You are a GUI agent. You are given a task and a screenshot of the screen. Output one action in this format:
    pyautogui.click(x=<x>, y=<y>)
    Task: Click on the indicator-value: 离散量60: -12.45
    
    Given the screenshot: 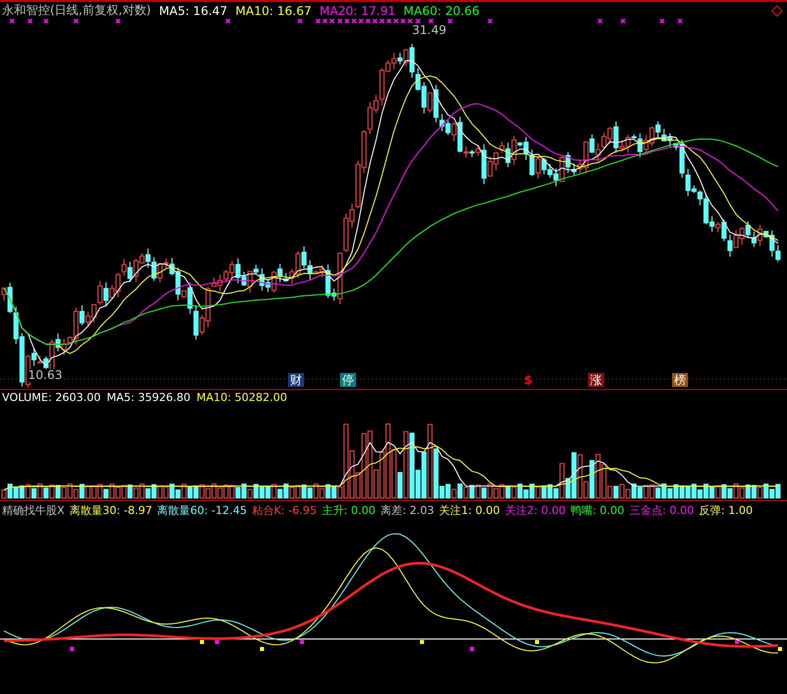 What is the action you would take?
    pyautogui.click(x=202, y=510)
    